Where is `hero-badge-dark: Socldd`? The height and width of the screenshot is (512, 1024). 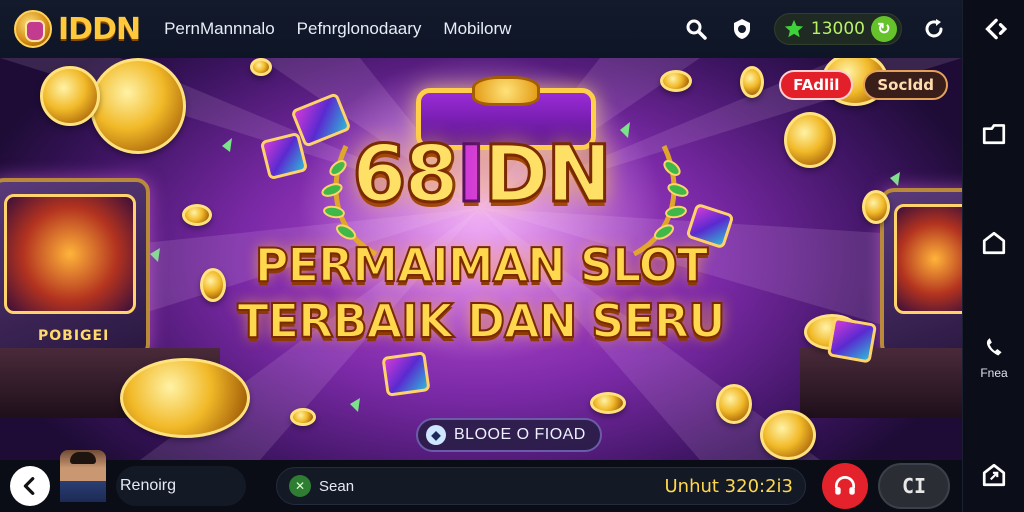 hero-badge-dark: Socldd is located at coordinates (905, 85).